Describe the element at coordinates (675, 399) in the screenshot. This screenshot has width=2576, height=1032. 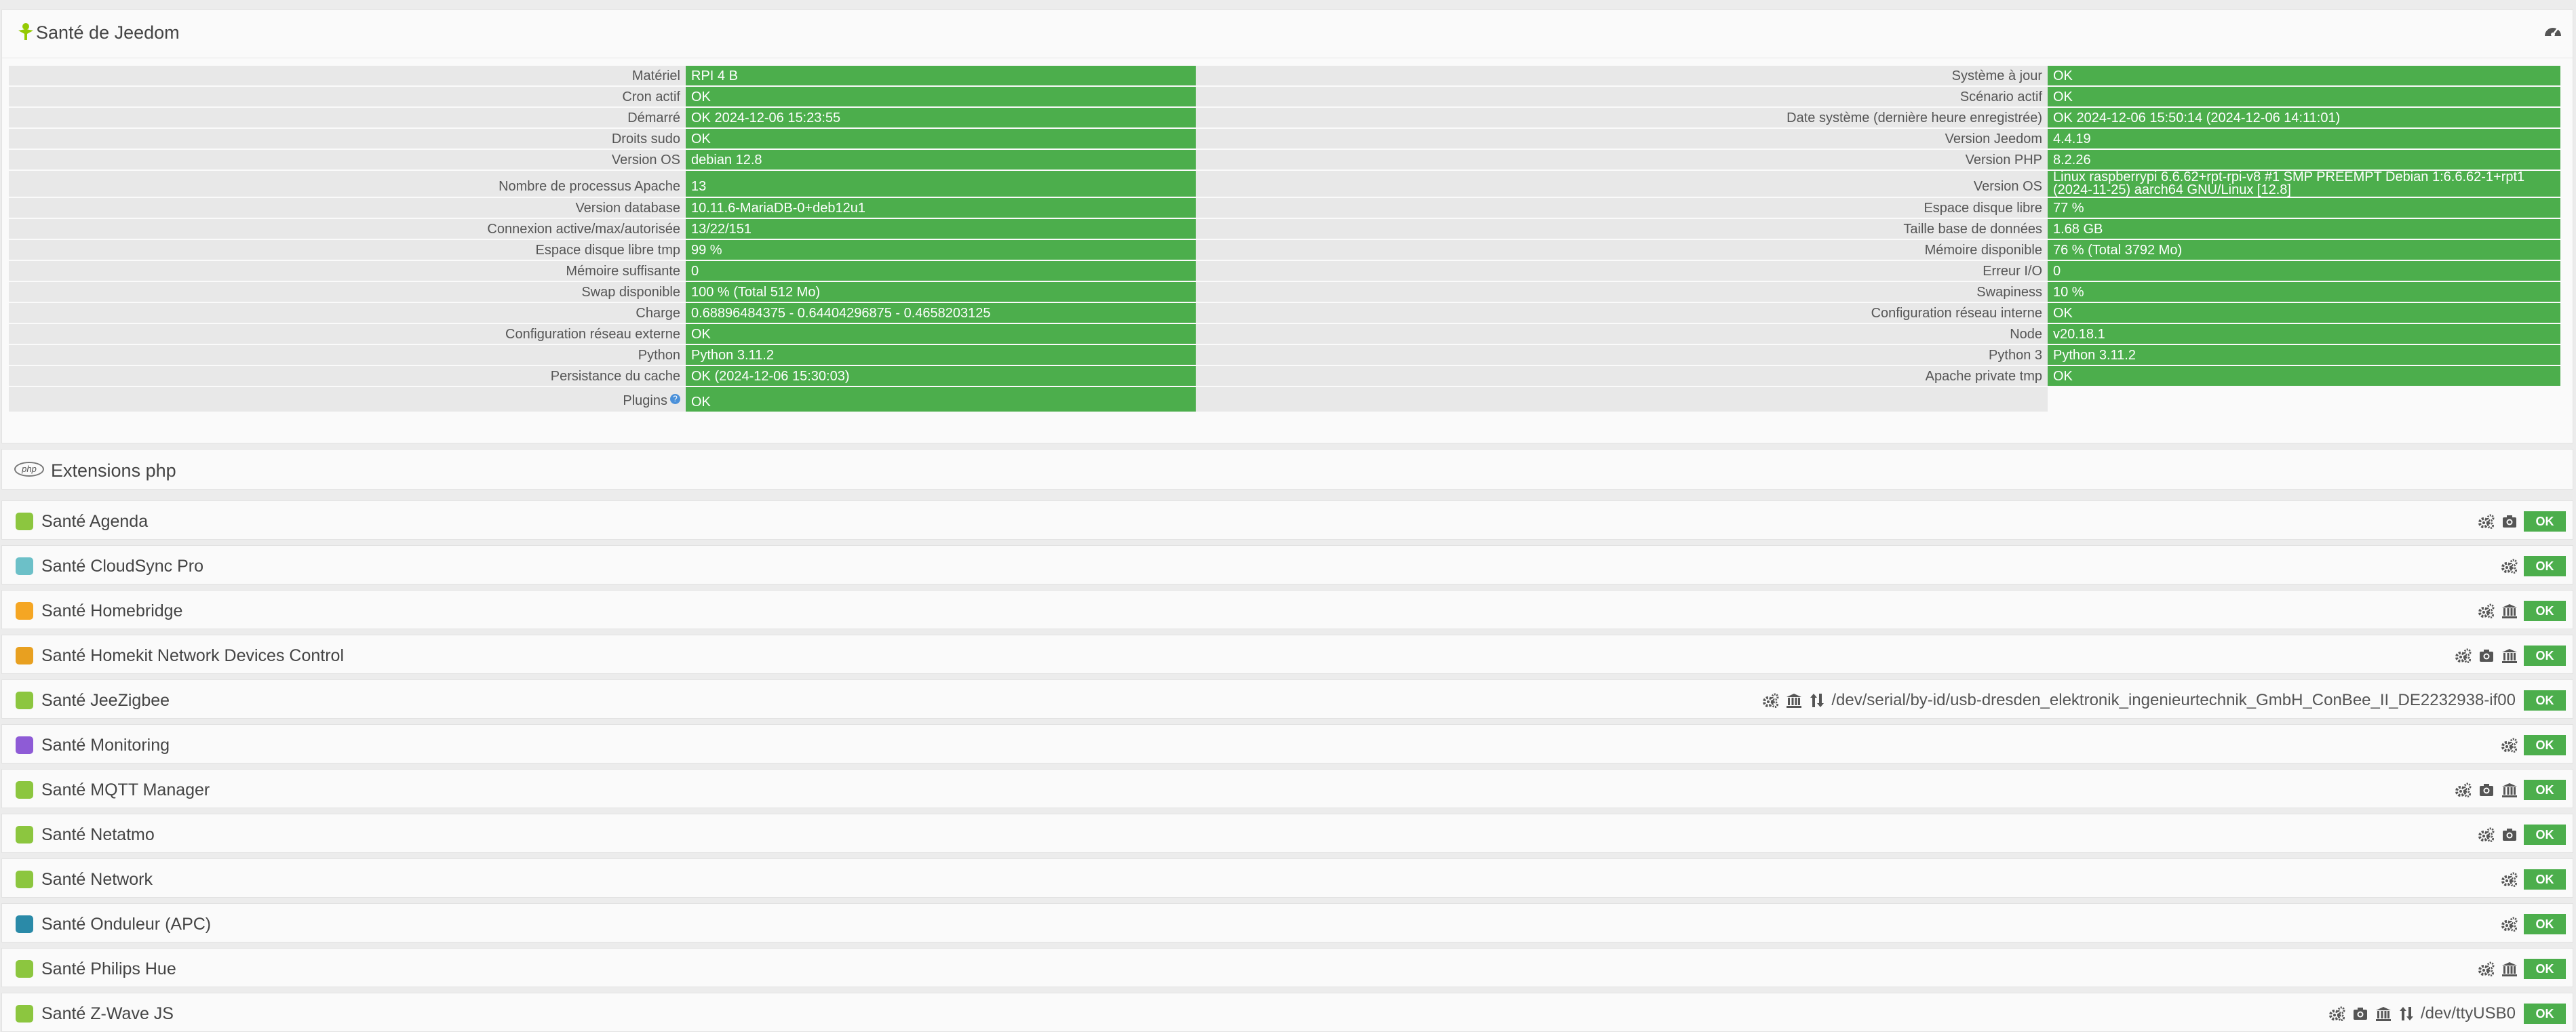
I see `help-icon: ?` at that location.